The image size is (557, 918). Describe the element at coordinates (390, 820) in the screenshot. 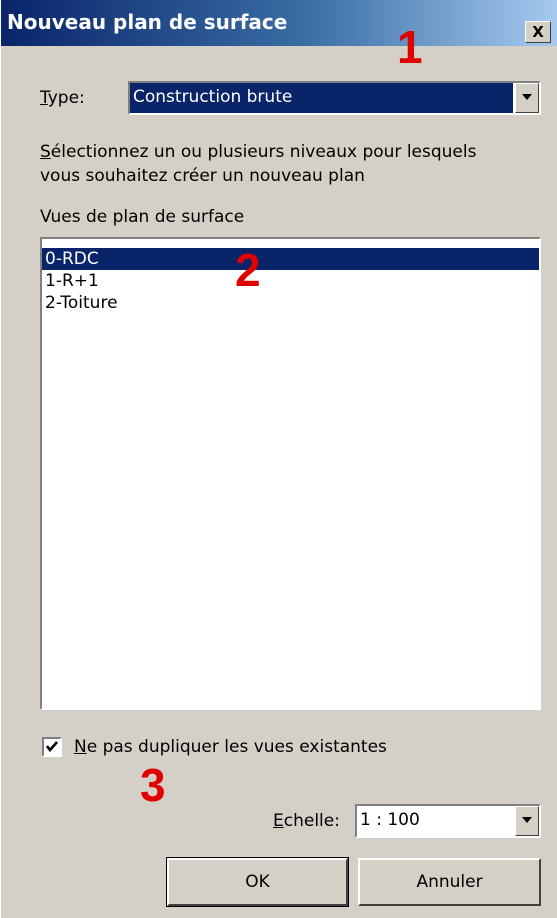

I see `scale-select-value: 1 : 100` at that location.